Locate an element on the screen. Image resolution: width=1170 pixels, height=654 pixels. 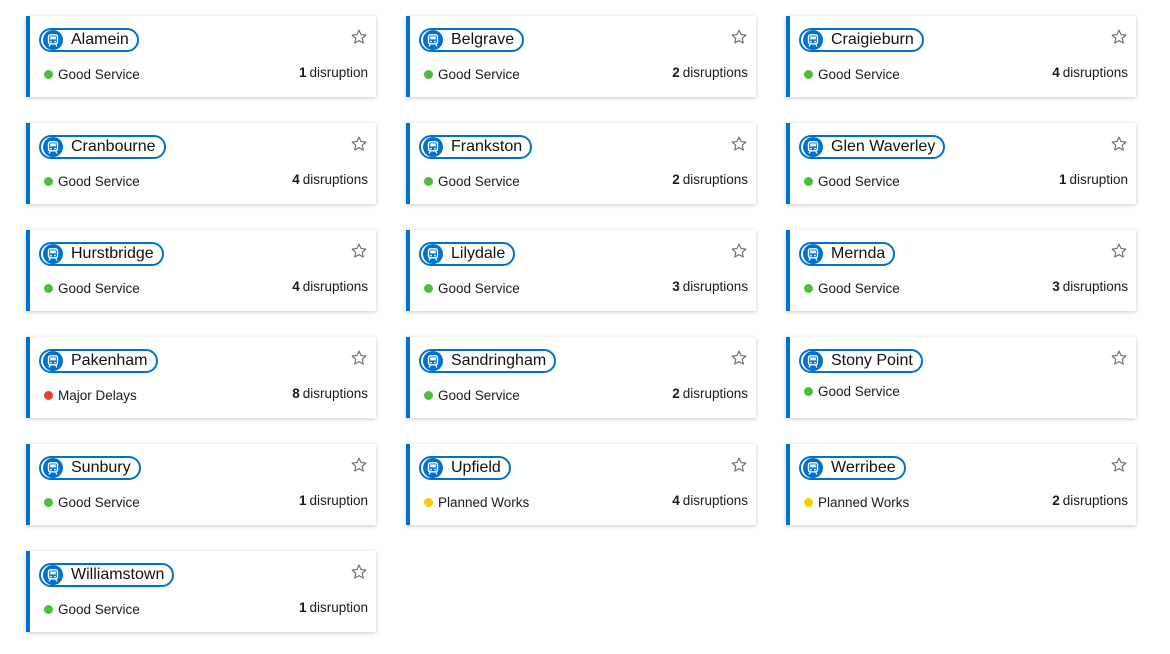
line-card-glen-waverley: Glen Waverley Good Service 1 disruption is located at coordinates (961, 163).